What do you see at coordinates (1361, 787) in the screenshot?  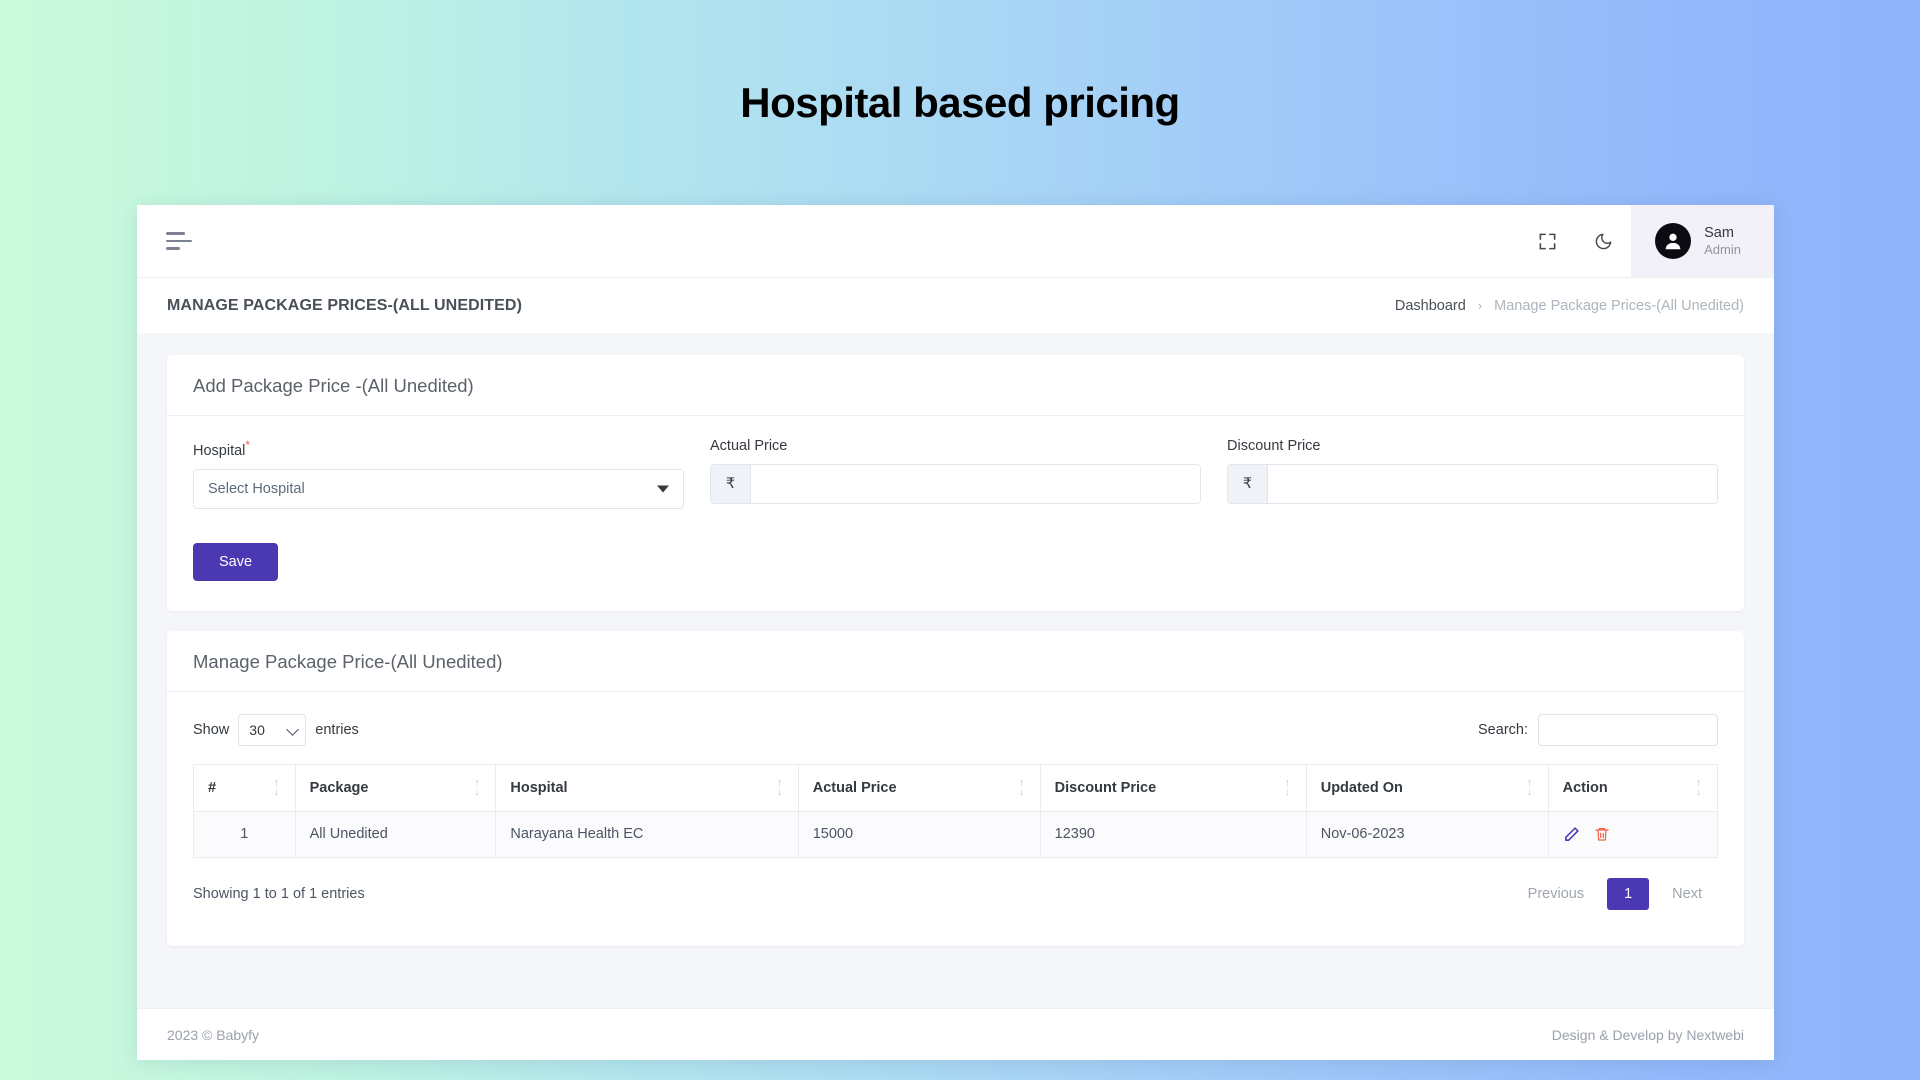 I see `th-updated-on-label: Updated On` at bounding box center [1361, 787].